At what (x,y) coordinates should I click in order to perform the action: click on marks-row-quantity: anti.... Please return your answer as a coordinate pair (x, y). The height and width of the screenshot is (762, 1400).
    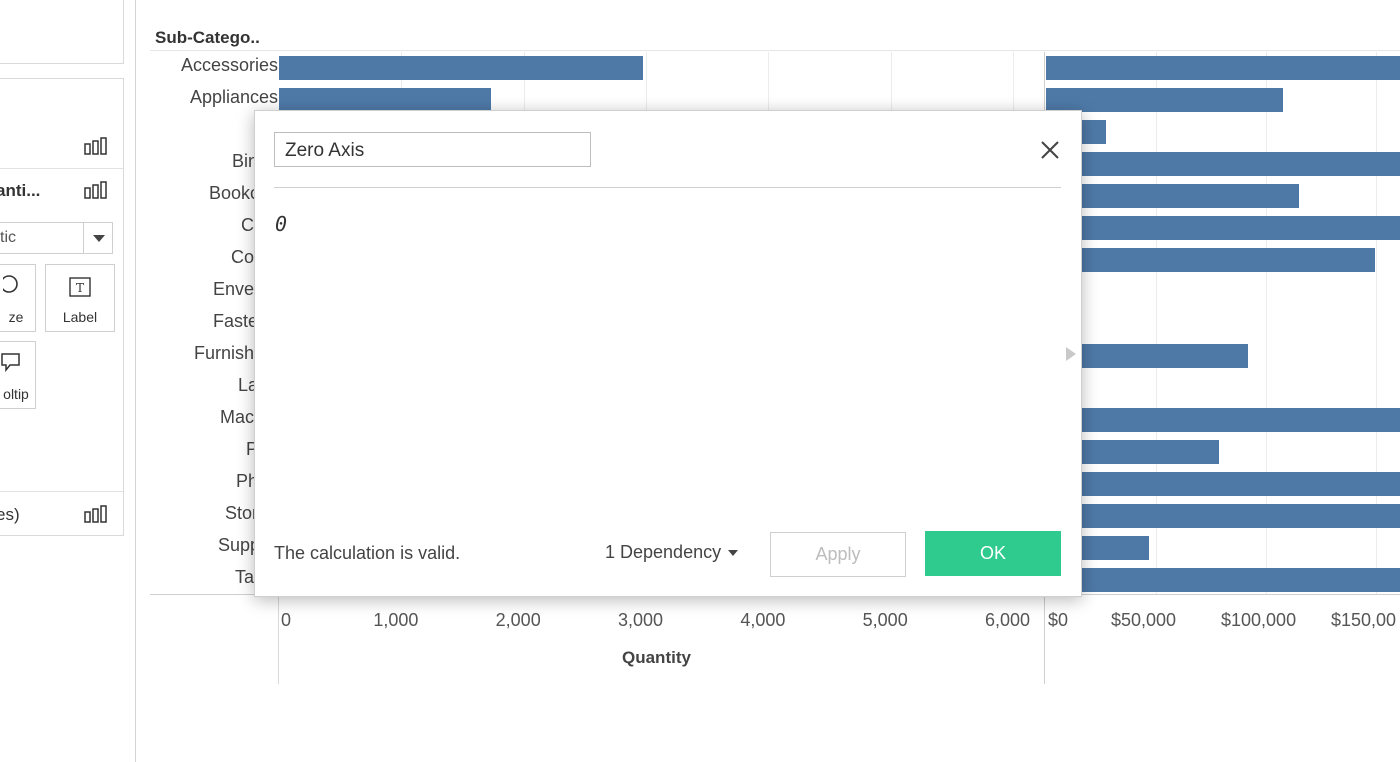
    Looking at the image, I should click on (60, 191).